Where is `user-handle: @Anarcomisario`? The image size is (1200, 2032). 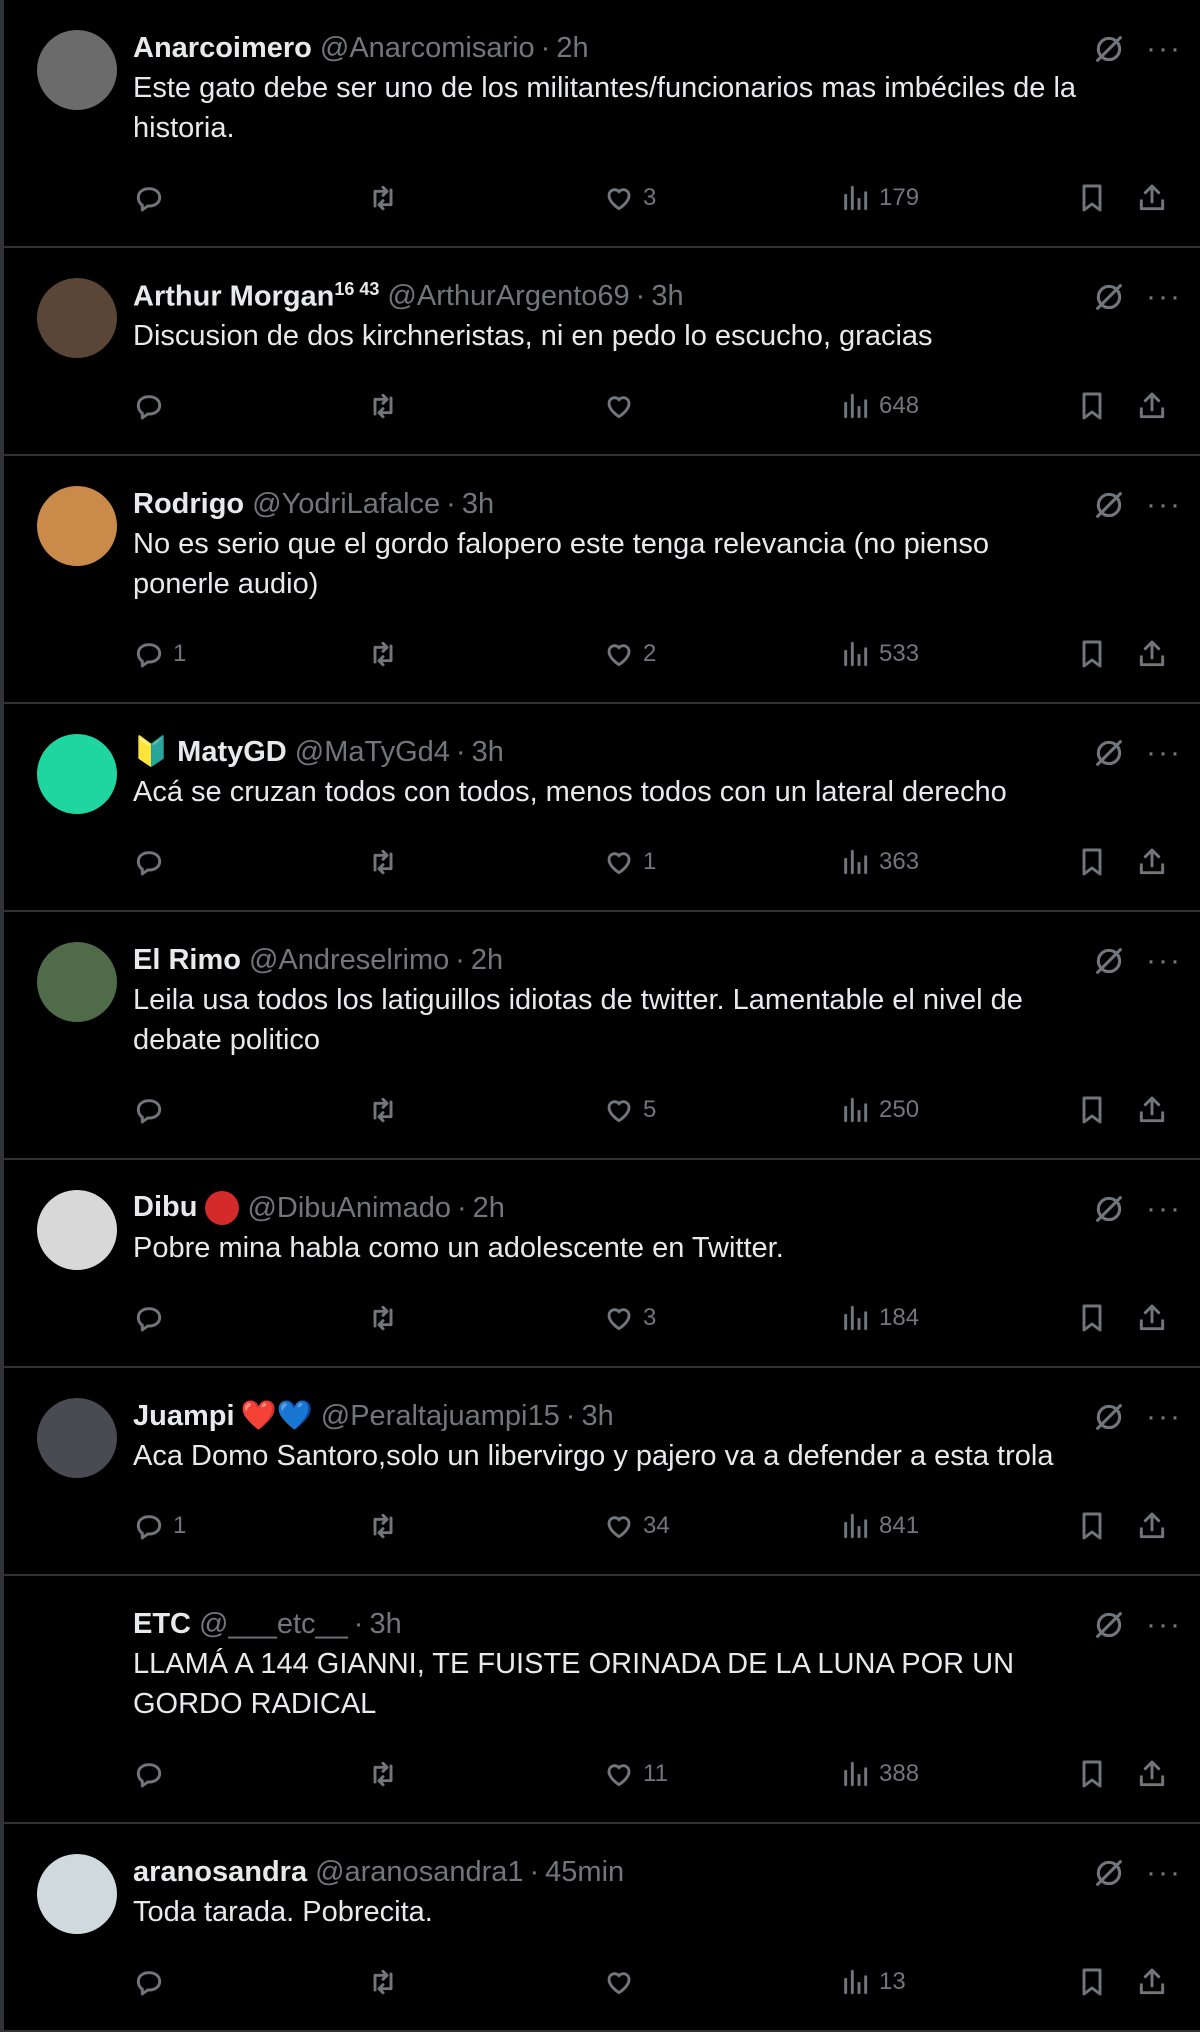
user-handle: @Anarcomisario is located at coordinates (427, 48).